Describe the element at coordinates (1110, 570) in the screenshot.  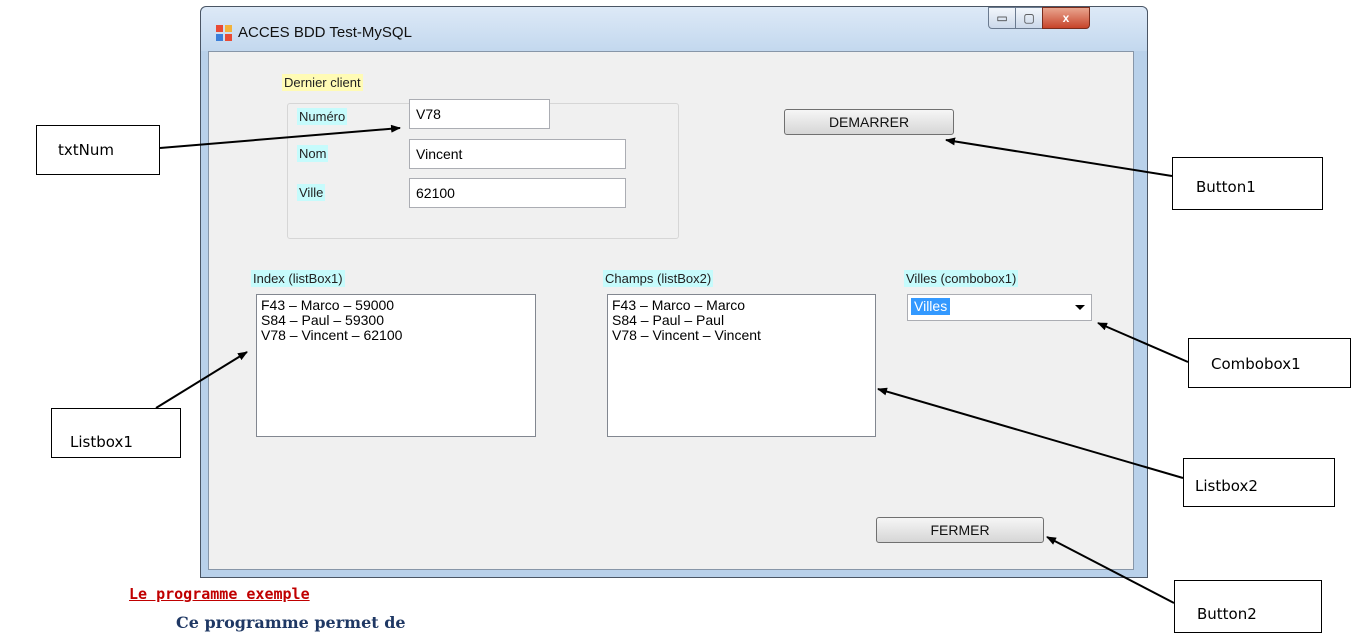
I see `arrow-button2` at that location.